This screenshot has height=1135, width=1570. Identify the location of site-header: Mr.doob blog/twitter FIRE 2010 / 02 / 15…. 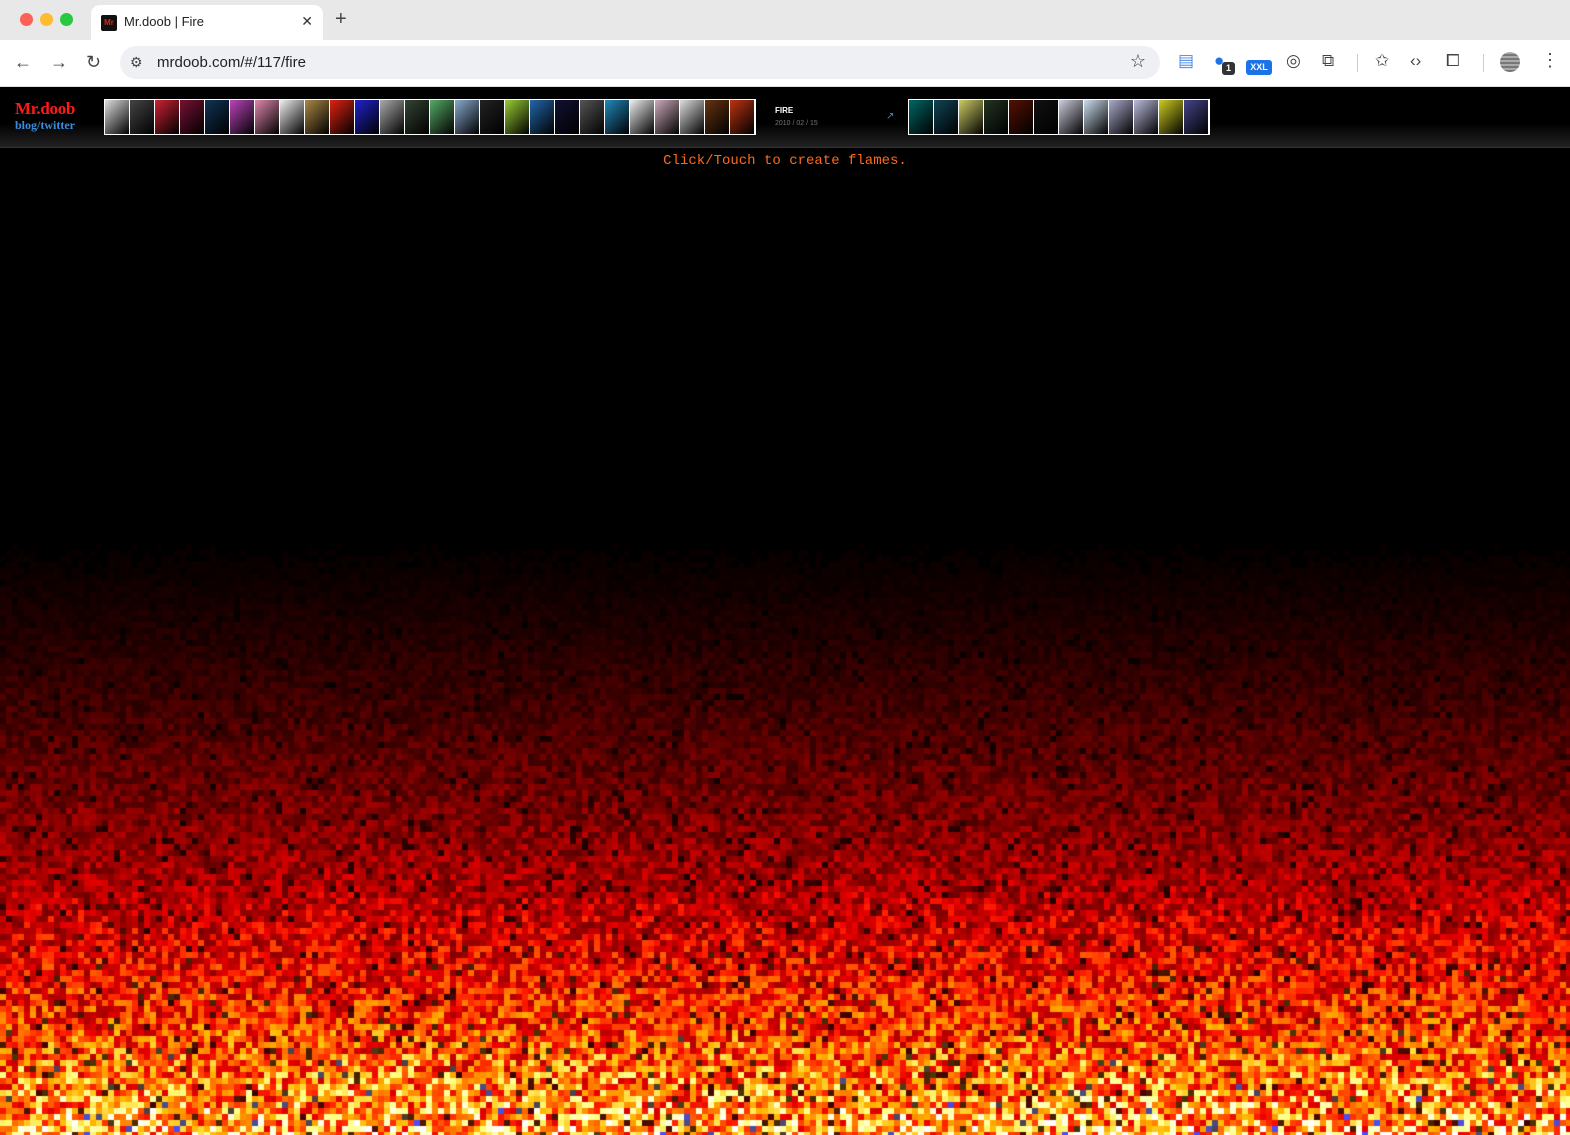
(785, 117).